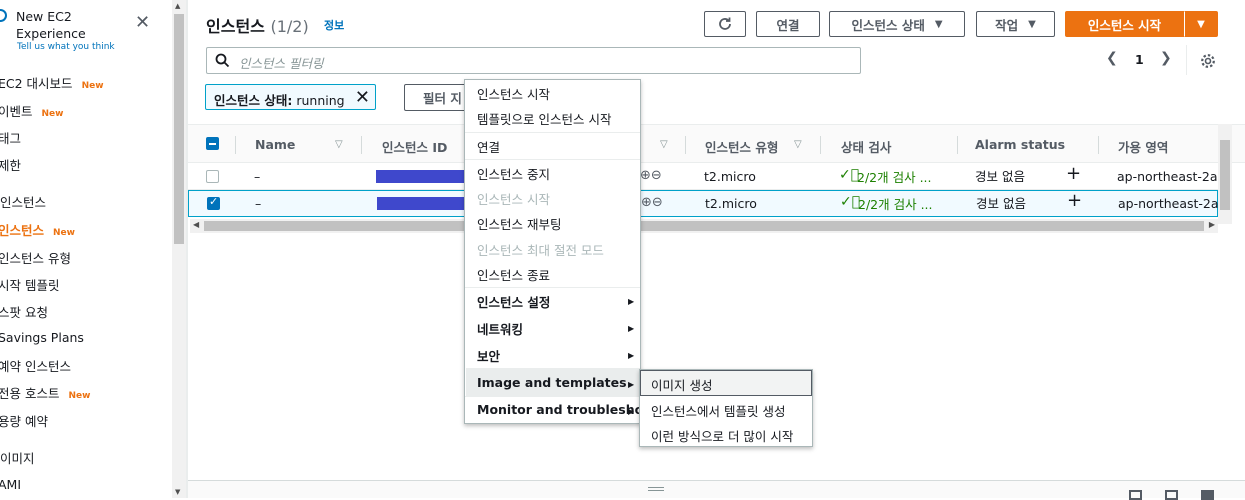  I want to click on menu-item-reboot-instance: 인스턴스 재부팅, so click(519, 223).